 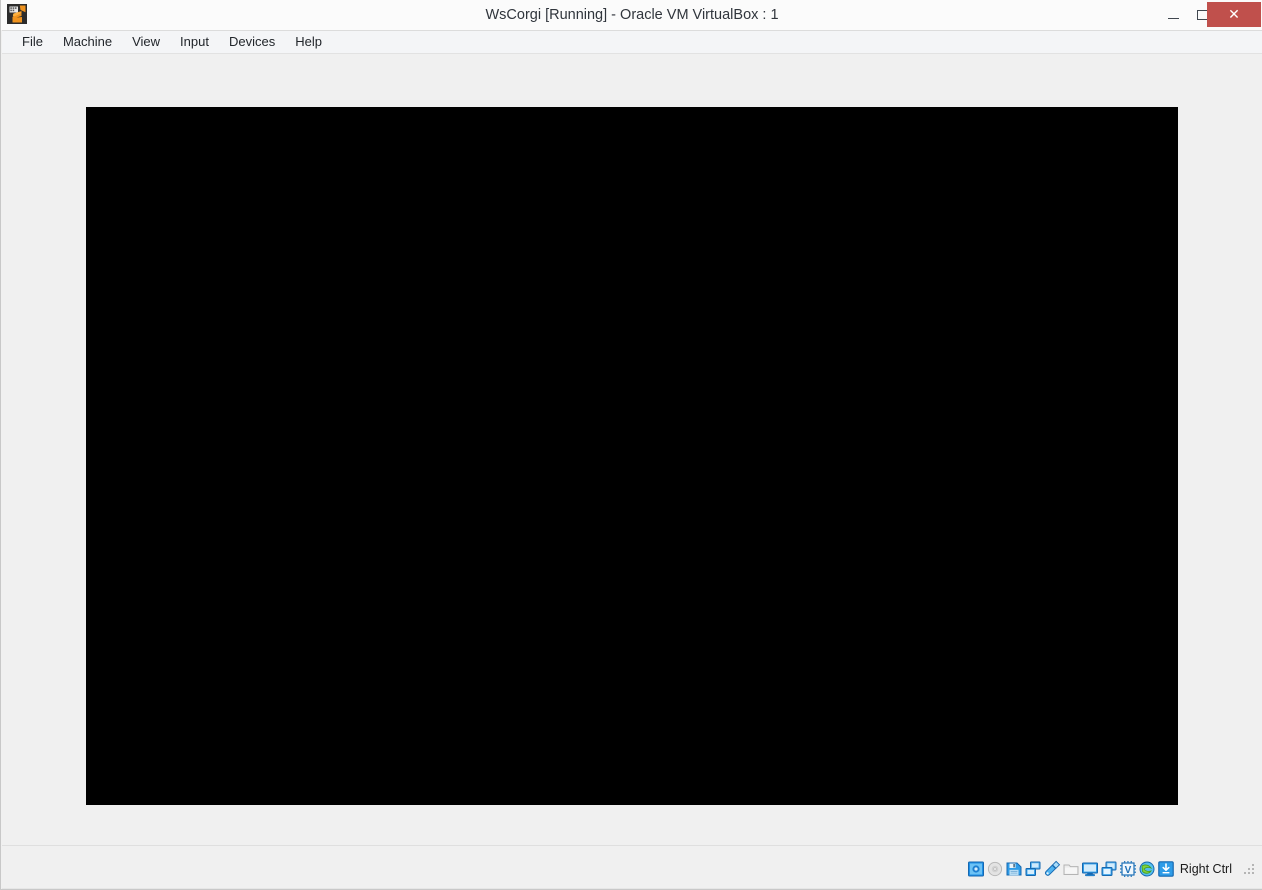 I want to click on display-icon, so click(x=1090, y=869).